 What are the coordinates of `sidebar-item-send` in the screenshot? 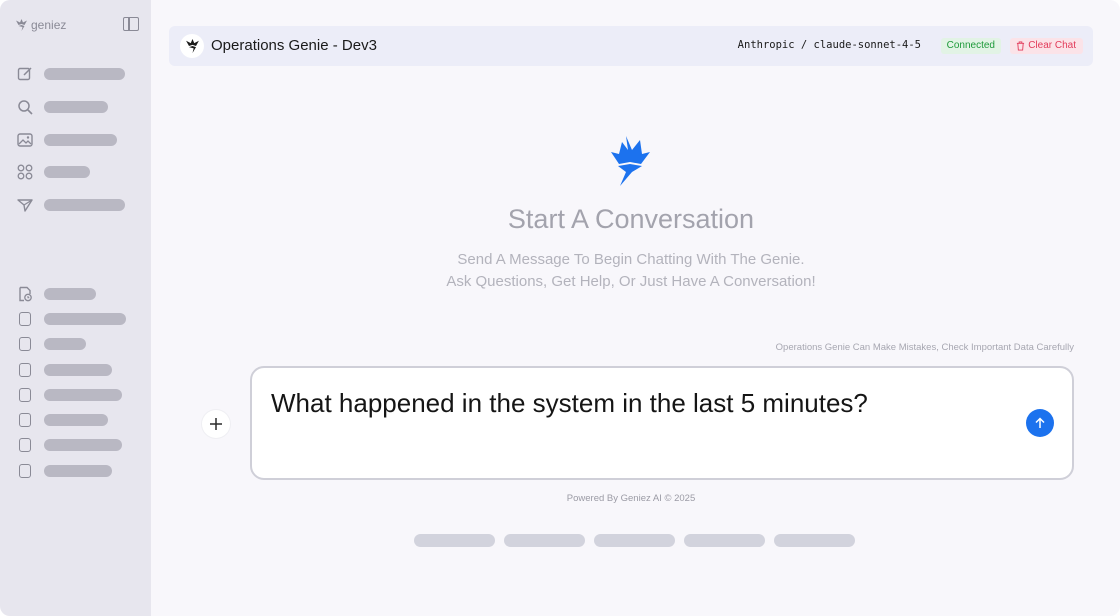 It's located at (70, 205).